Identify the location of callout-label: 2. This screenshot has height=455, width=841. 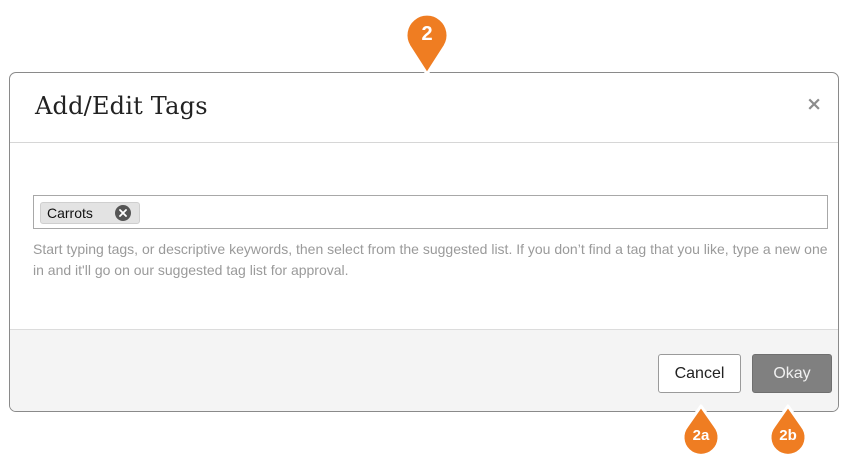
(426, 34).